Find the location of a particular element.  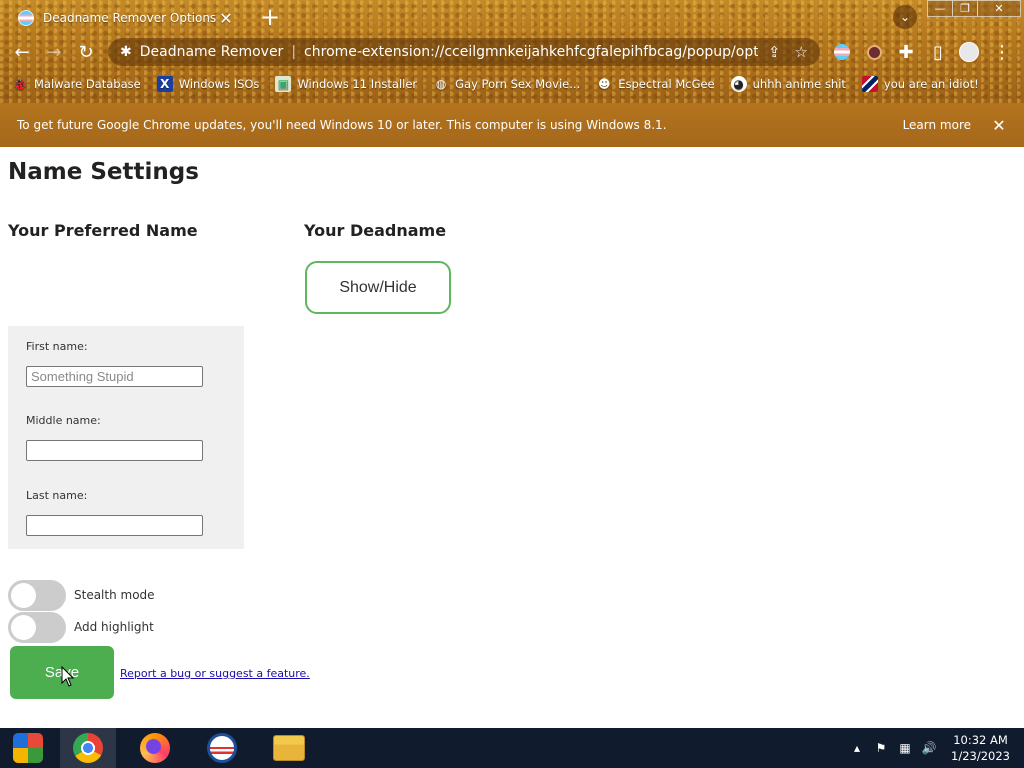

new-tab-icon: + is located at coordinates (270, 17).